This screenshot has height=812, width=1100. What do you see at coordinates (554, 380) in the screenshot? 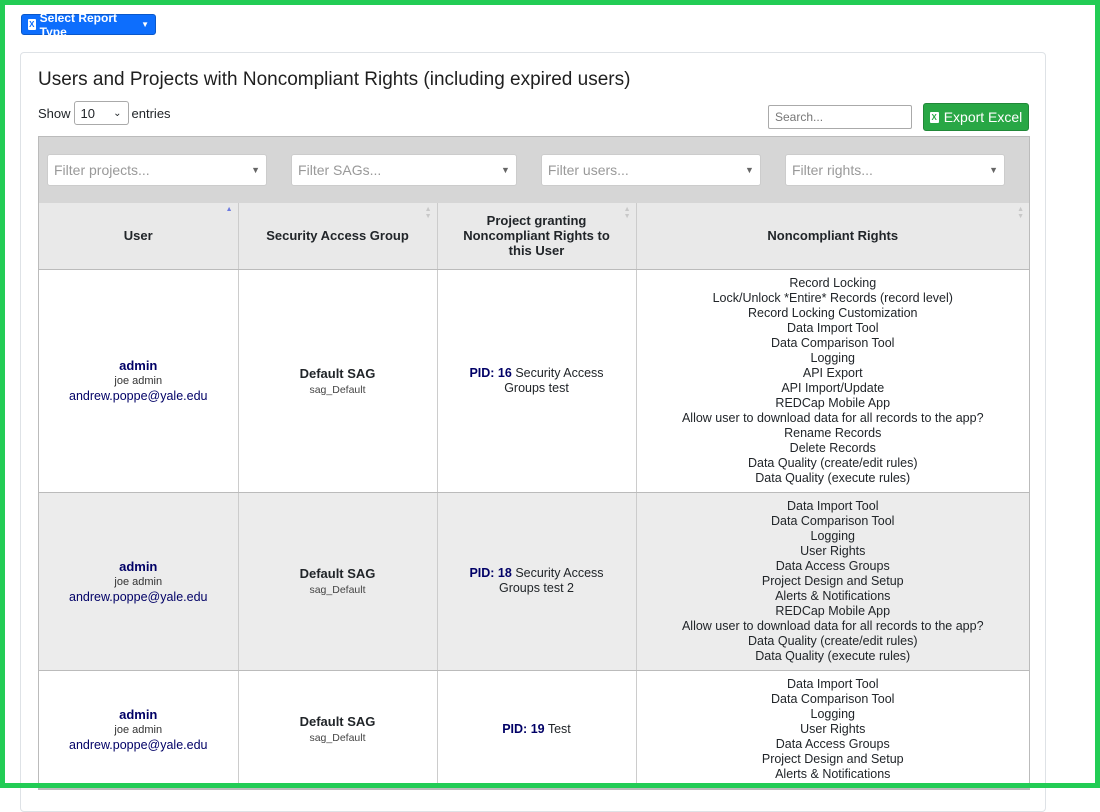
I see `project-title: Security Access Groups test` at bounding box center [554, 380].